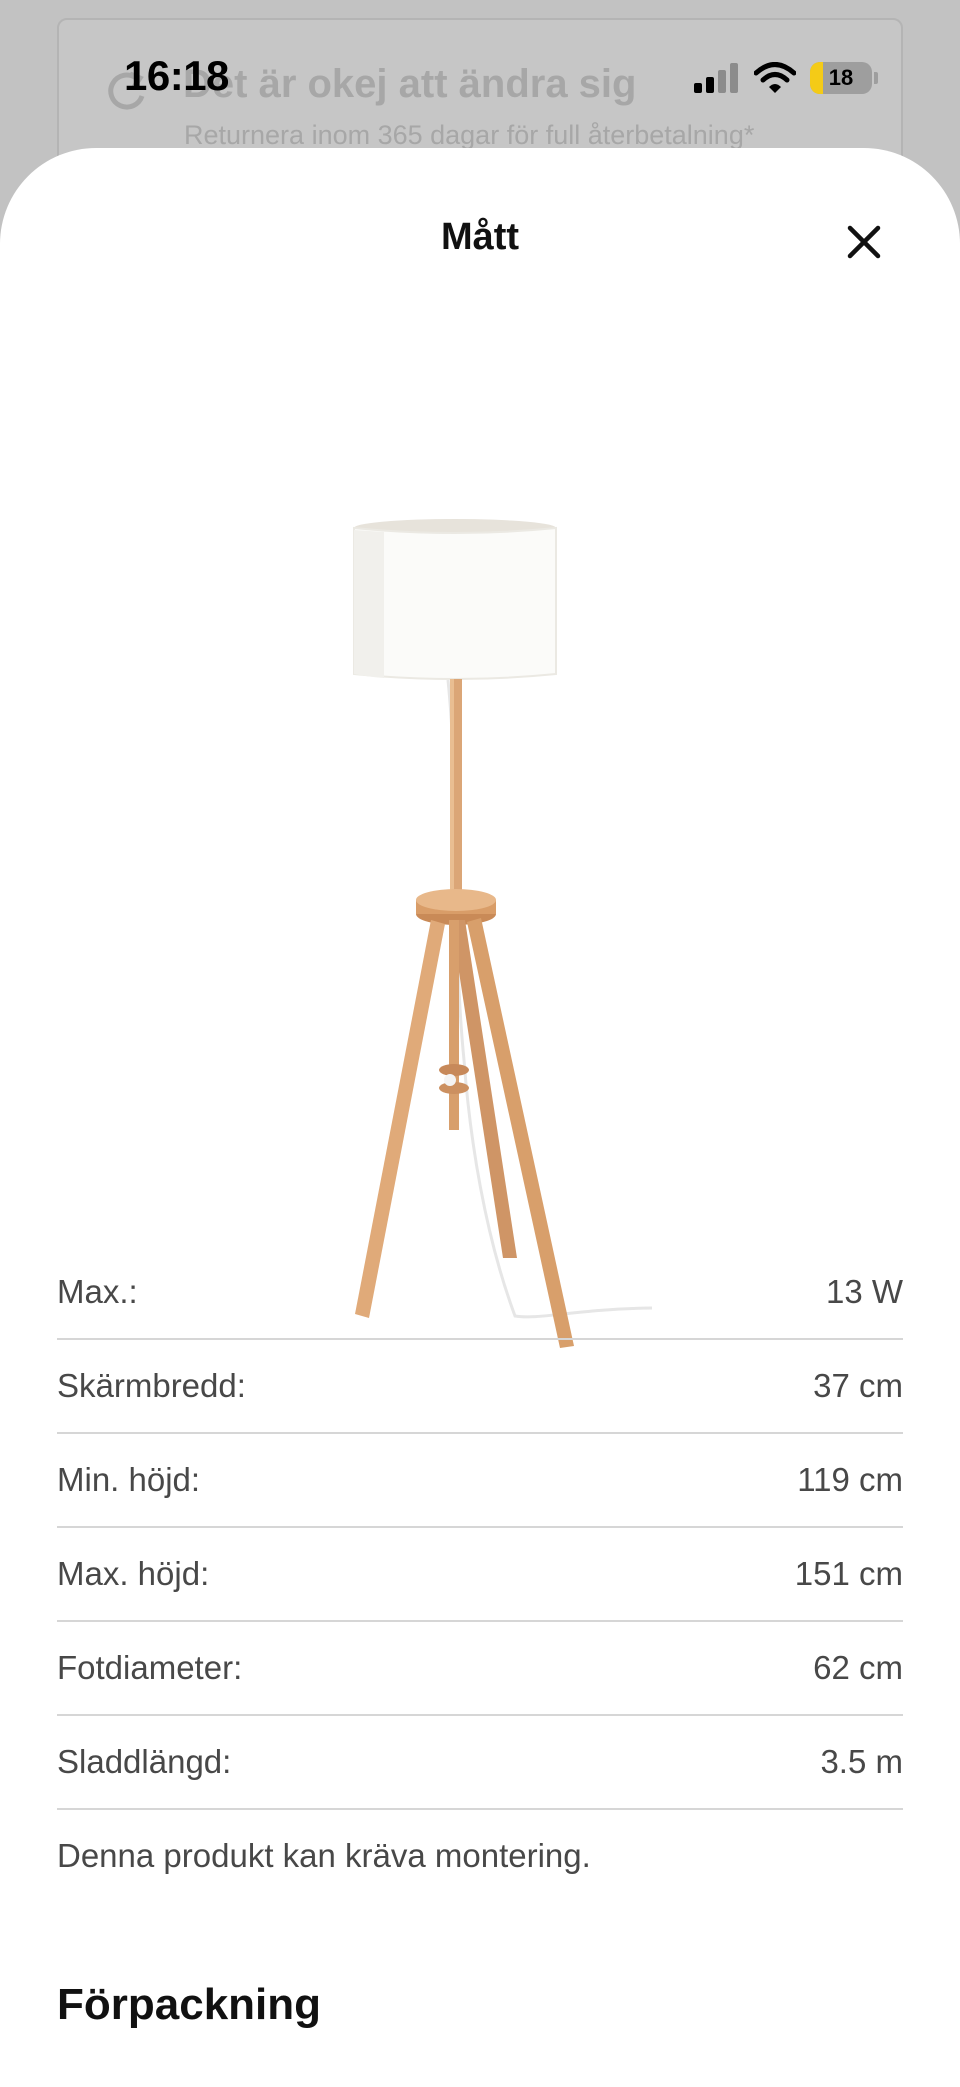 This screenshot has height=2087, width=960. What do you see at coordinates (861, 1761) in the screenshot?
I see `spec-value: 3.5 m` at bounding box center [861, 1761].